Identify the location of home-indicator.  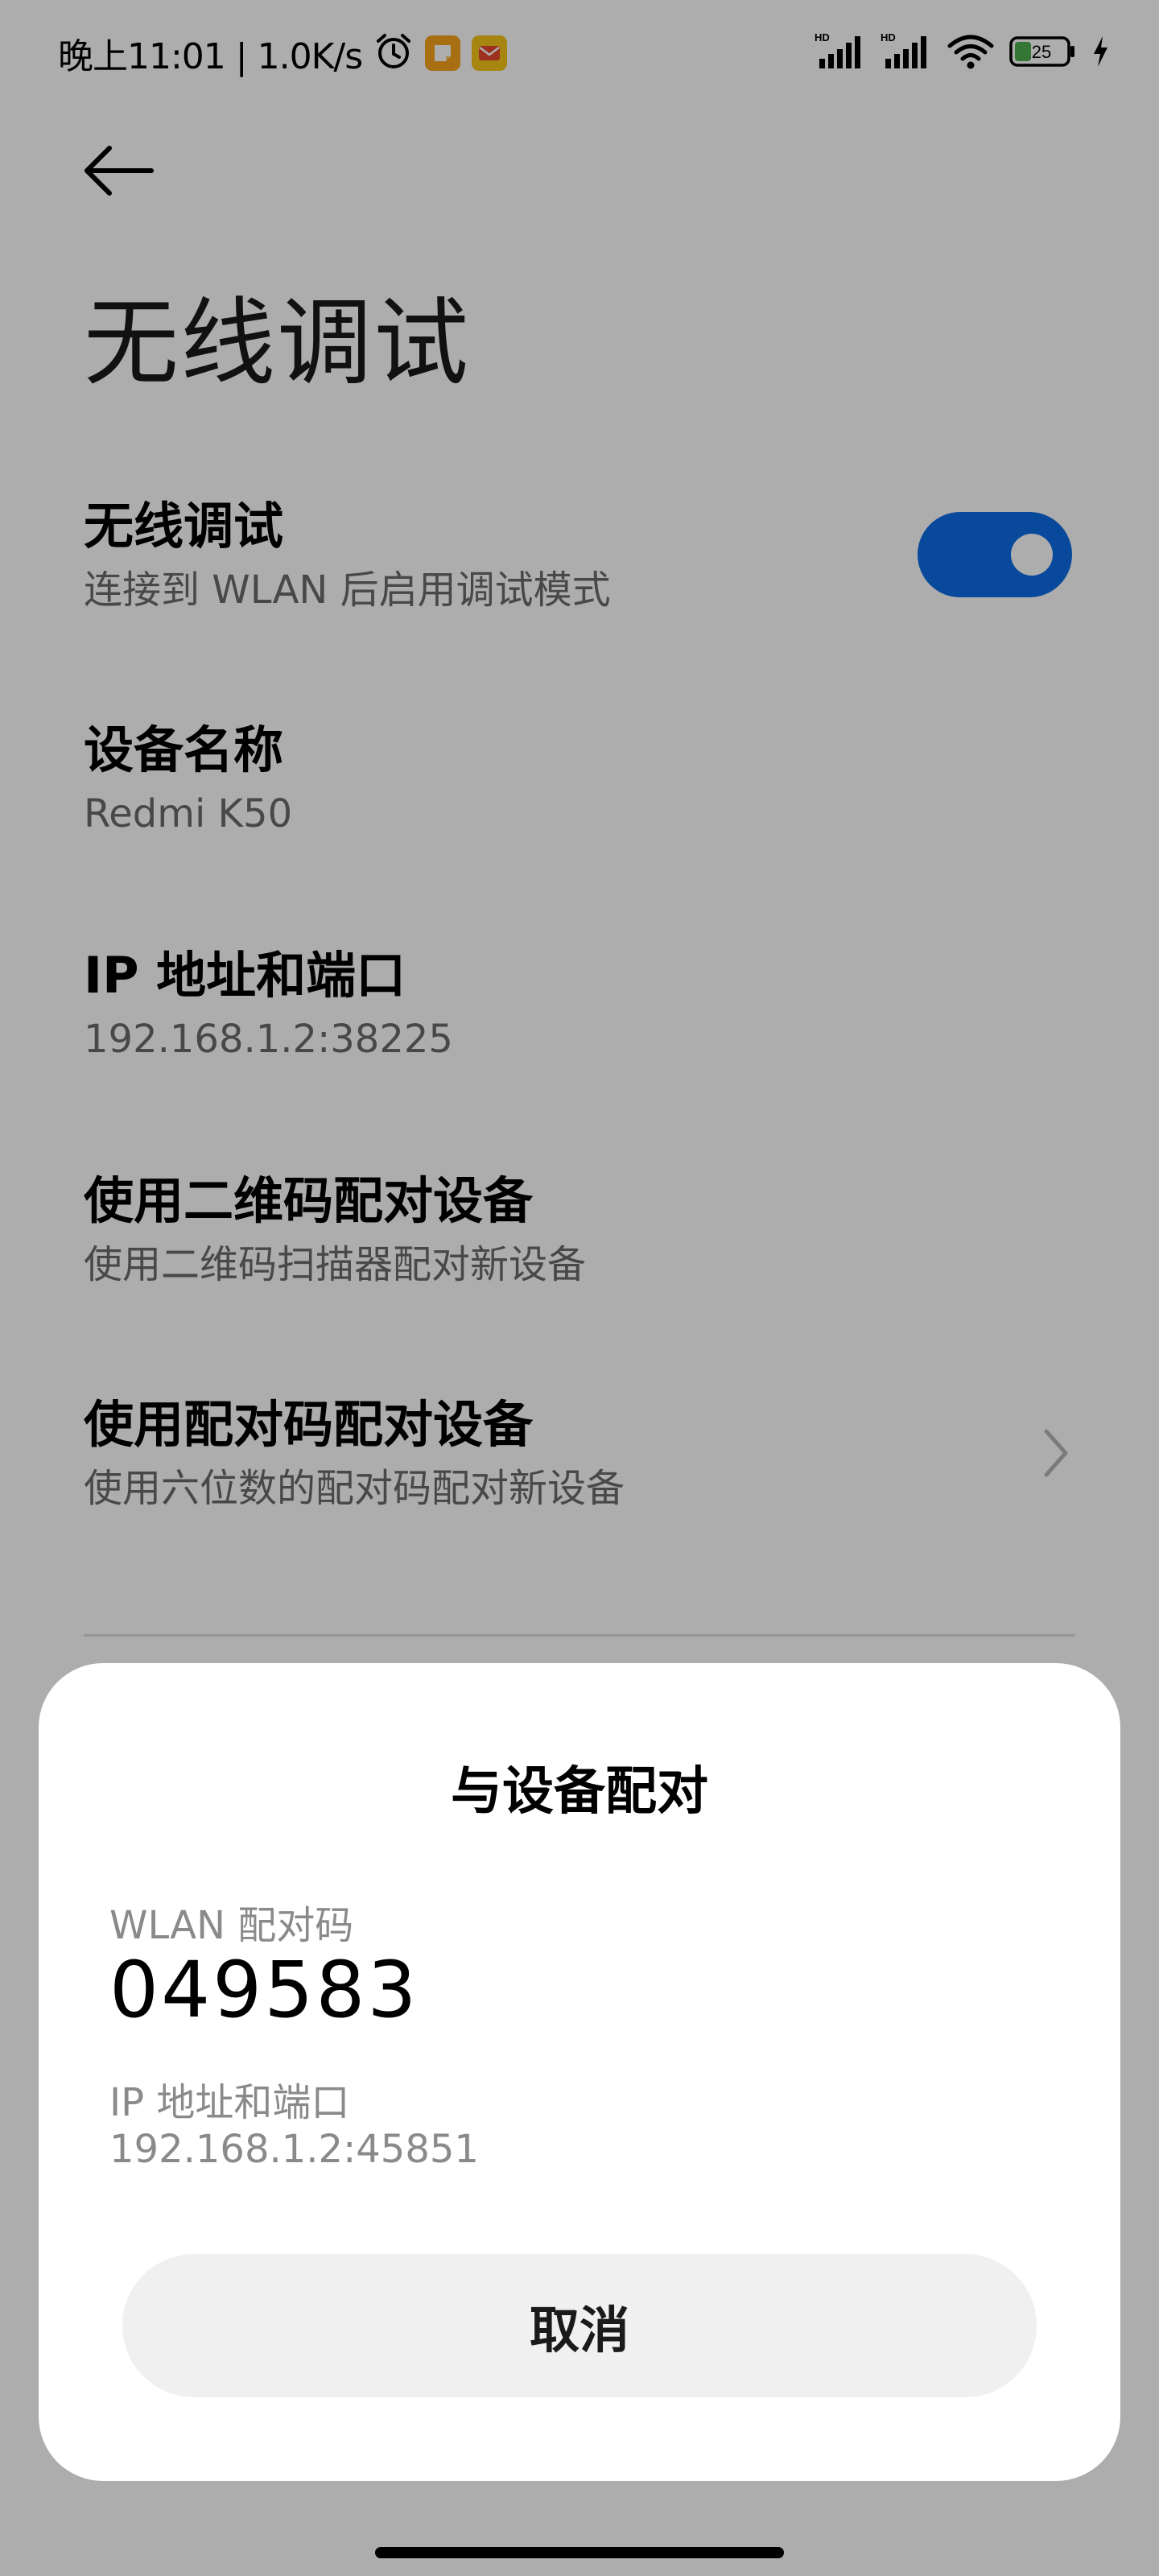
(579, 2552).